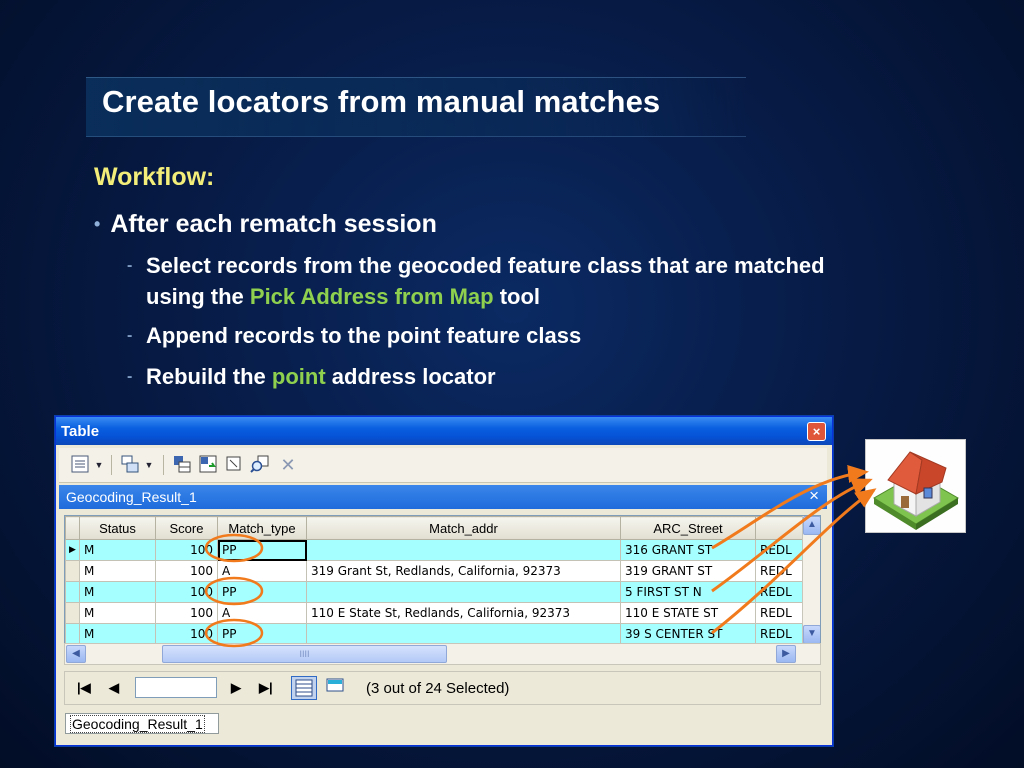 This screenshot has width=1024, height=768. Describe the element at coordinates (688, 550) in the screenshot. I see `cell-arc-street: 316 GRANT ST` at that location.